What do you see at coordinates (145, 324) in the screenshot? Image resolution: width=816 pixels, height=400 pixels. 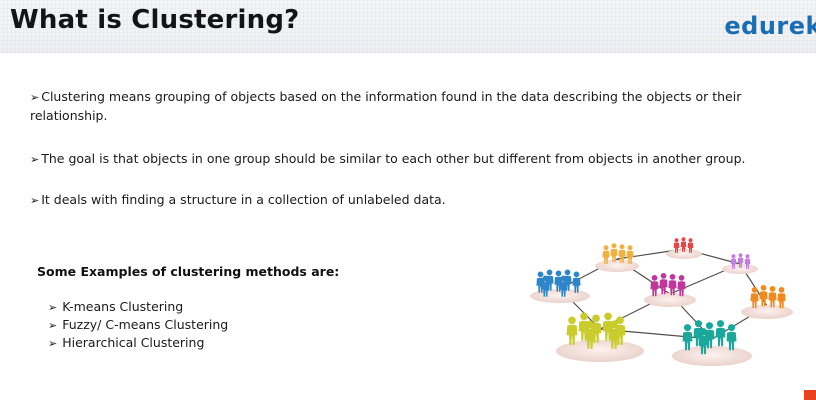 I see `example-text: Fuzzy/ C-means Clustering` at bounding box center [145, 324].